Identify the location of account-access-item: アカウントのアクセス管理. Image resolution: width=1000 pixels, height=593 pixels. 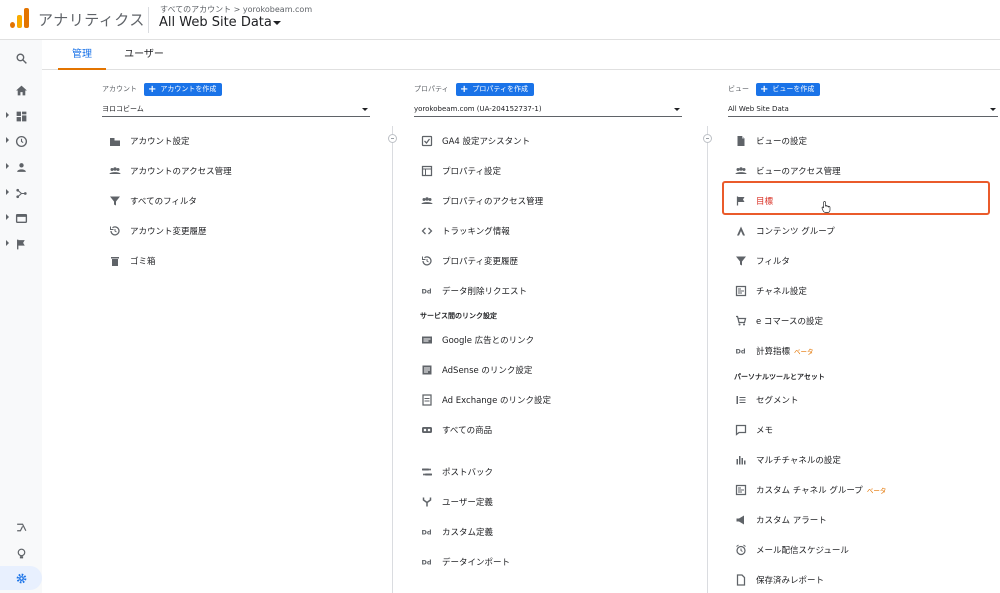
(236, 171).